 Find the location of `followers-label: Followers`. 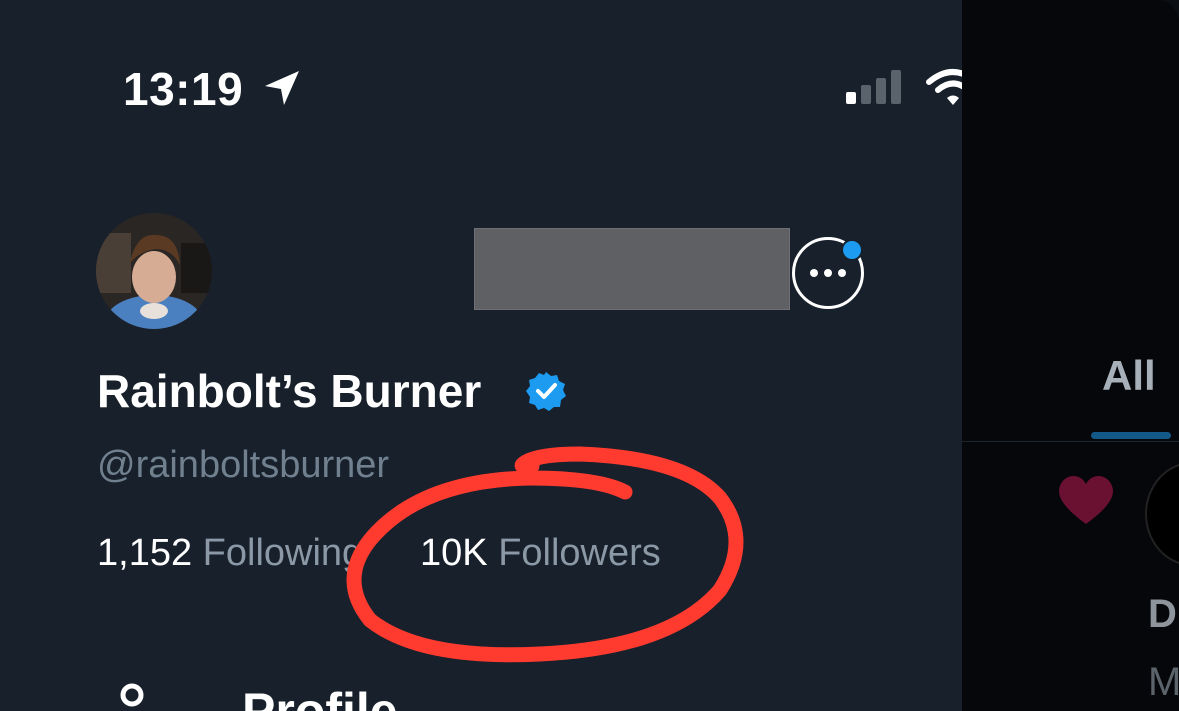

followers-label: Followers is located at coordinates (579, 553).